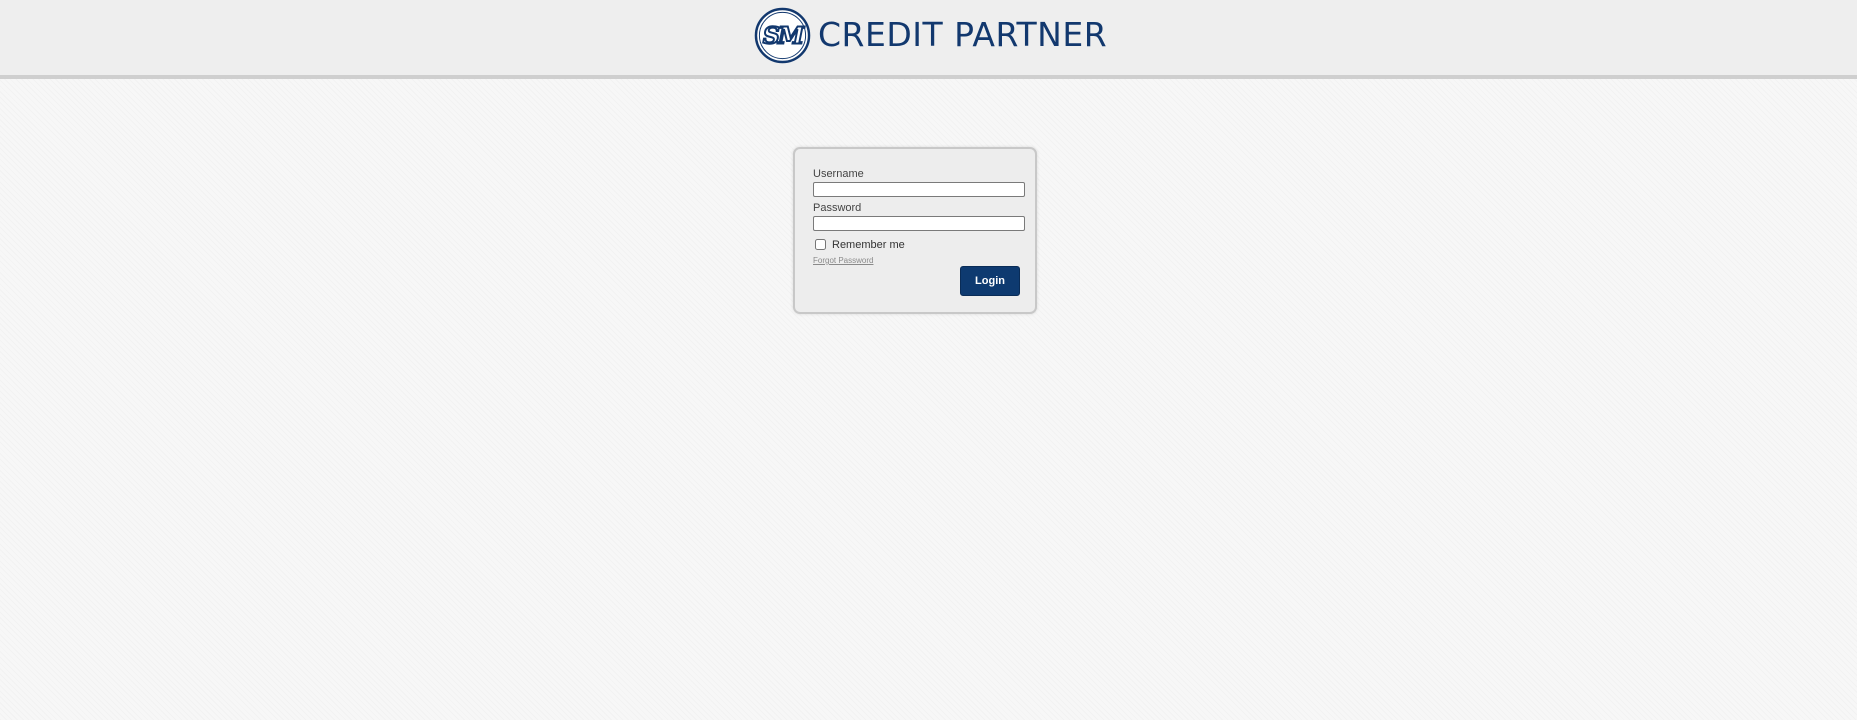 The width and height of the screenshot is (1857, 720). I want to click on sm-logo-icon: SM, so click(782, 35).